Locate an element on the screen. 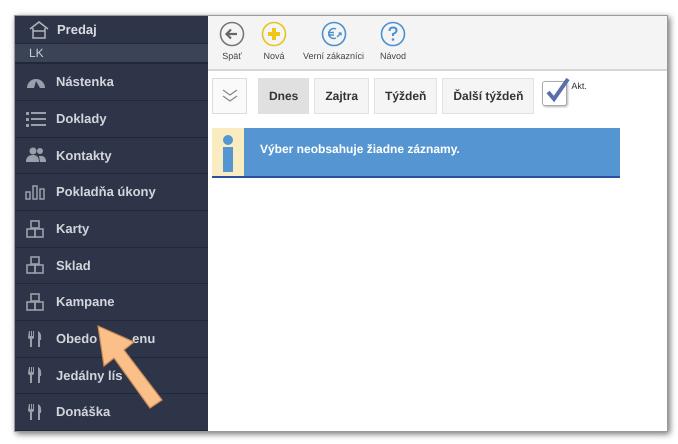  info-message: Výber neobsahuje žiadne záznamy. is located at coordinates (359, 149).